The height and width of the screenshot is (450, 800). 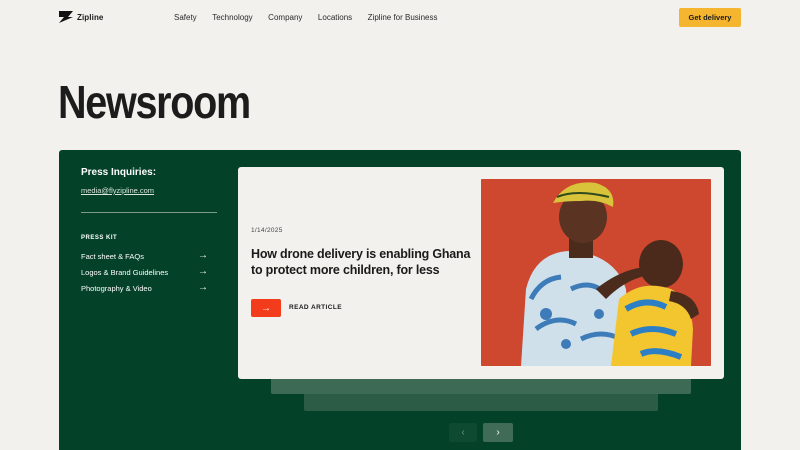 I want to click on article-photo, so click(x=596, y=272).